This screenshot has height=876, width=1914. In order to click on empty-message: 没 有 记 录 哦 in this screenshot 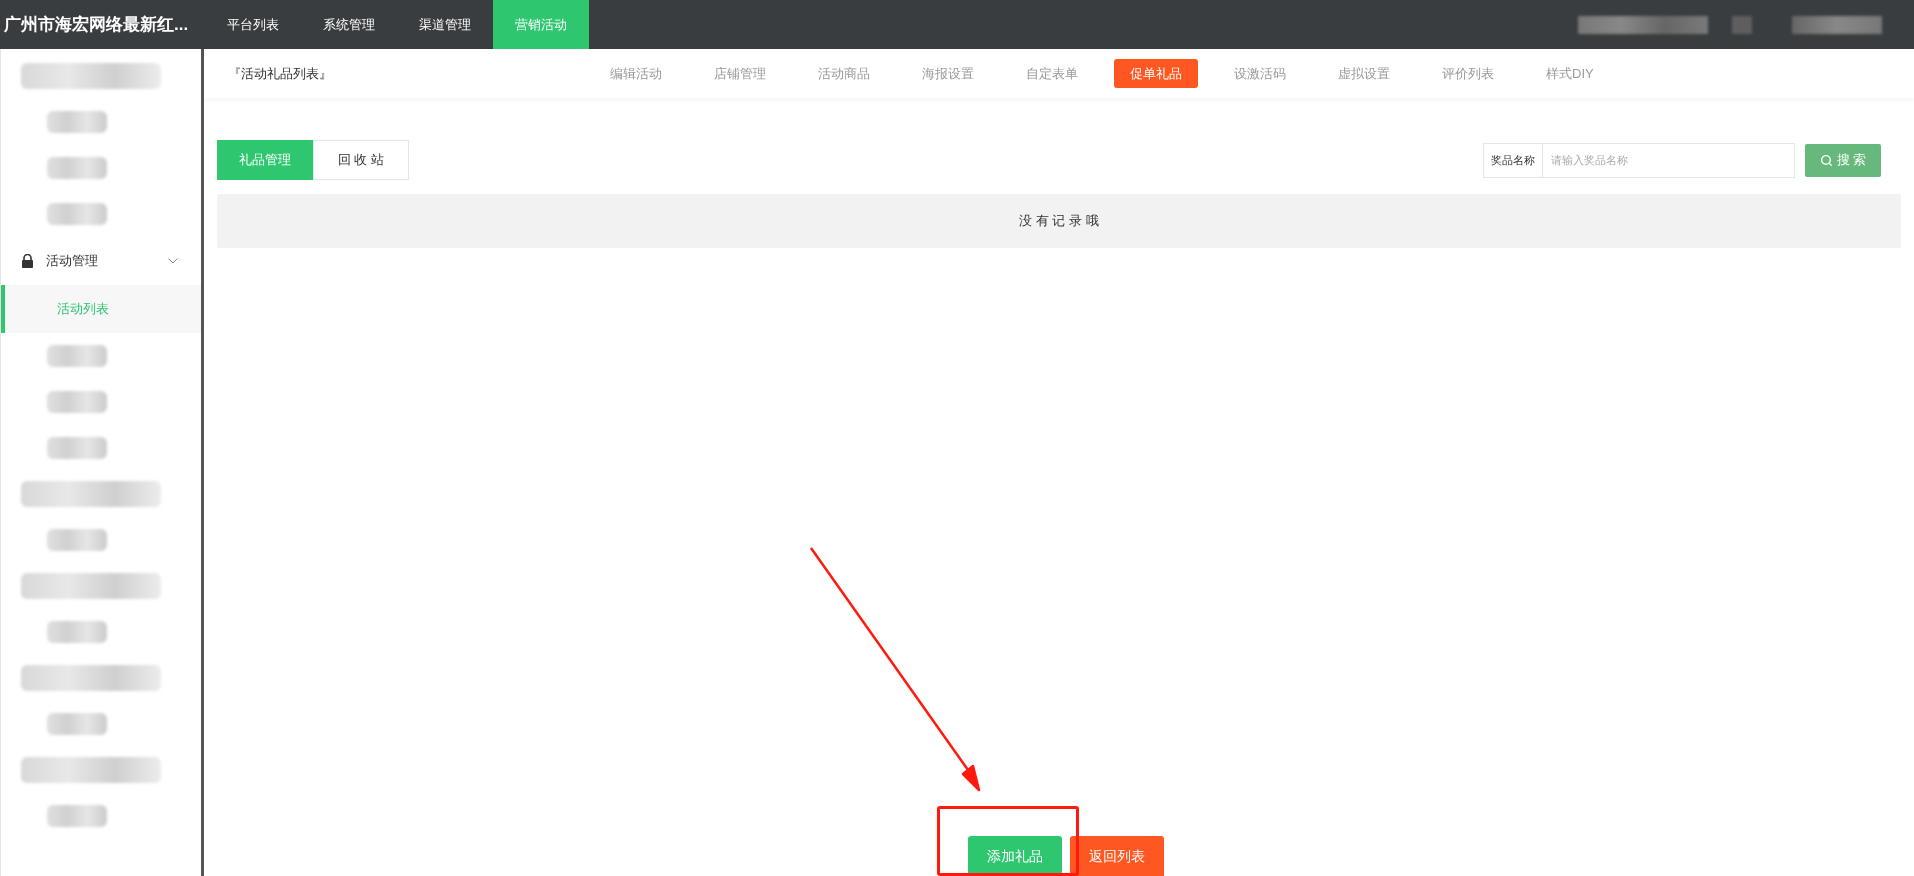, I will do `click(1059, 221)`.